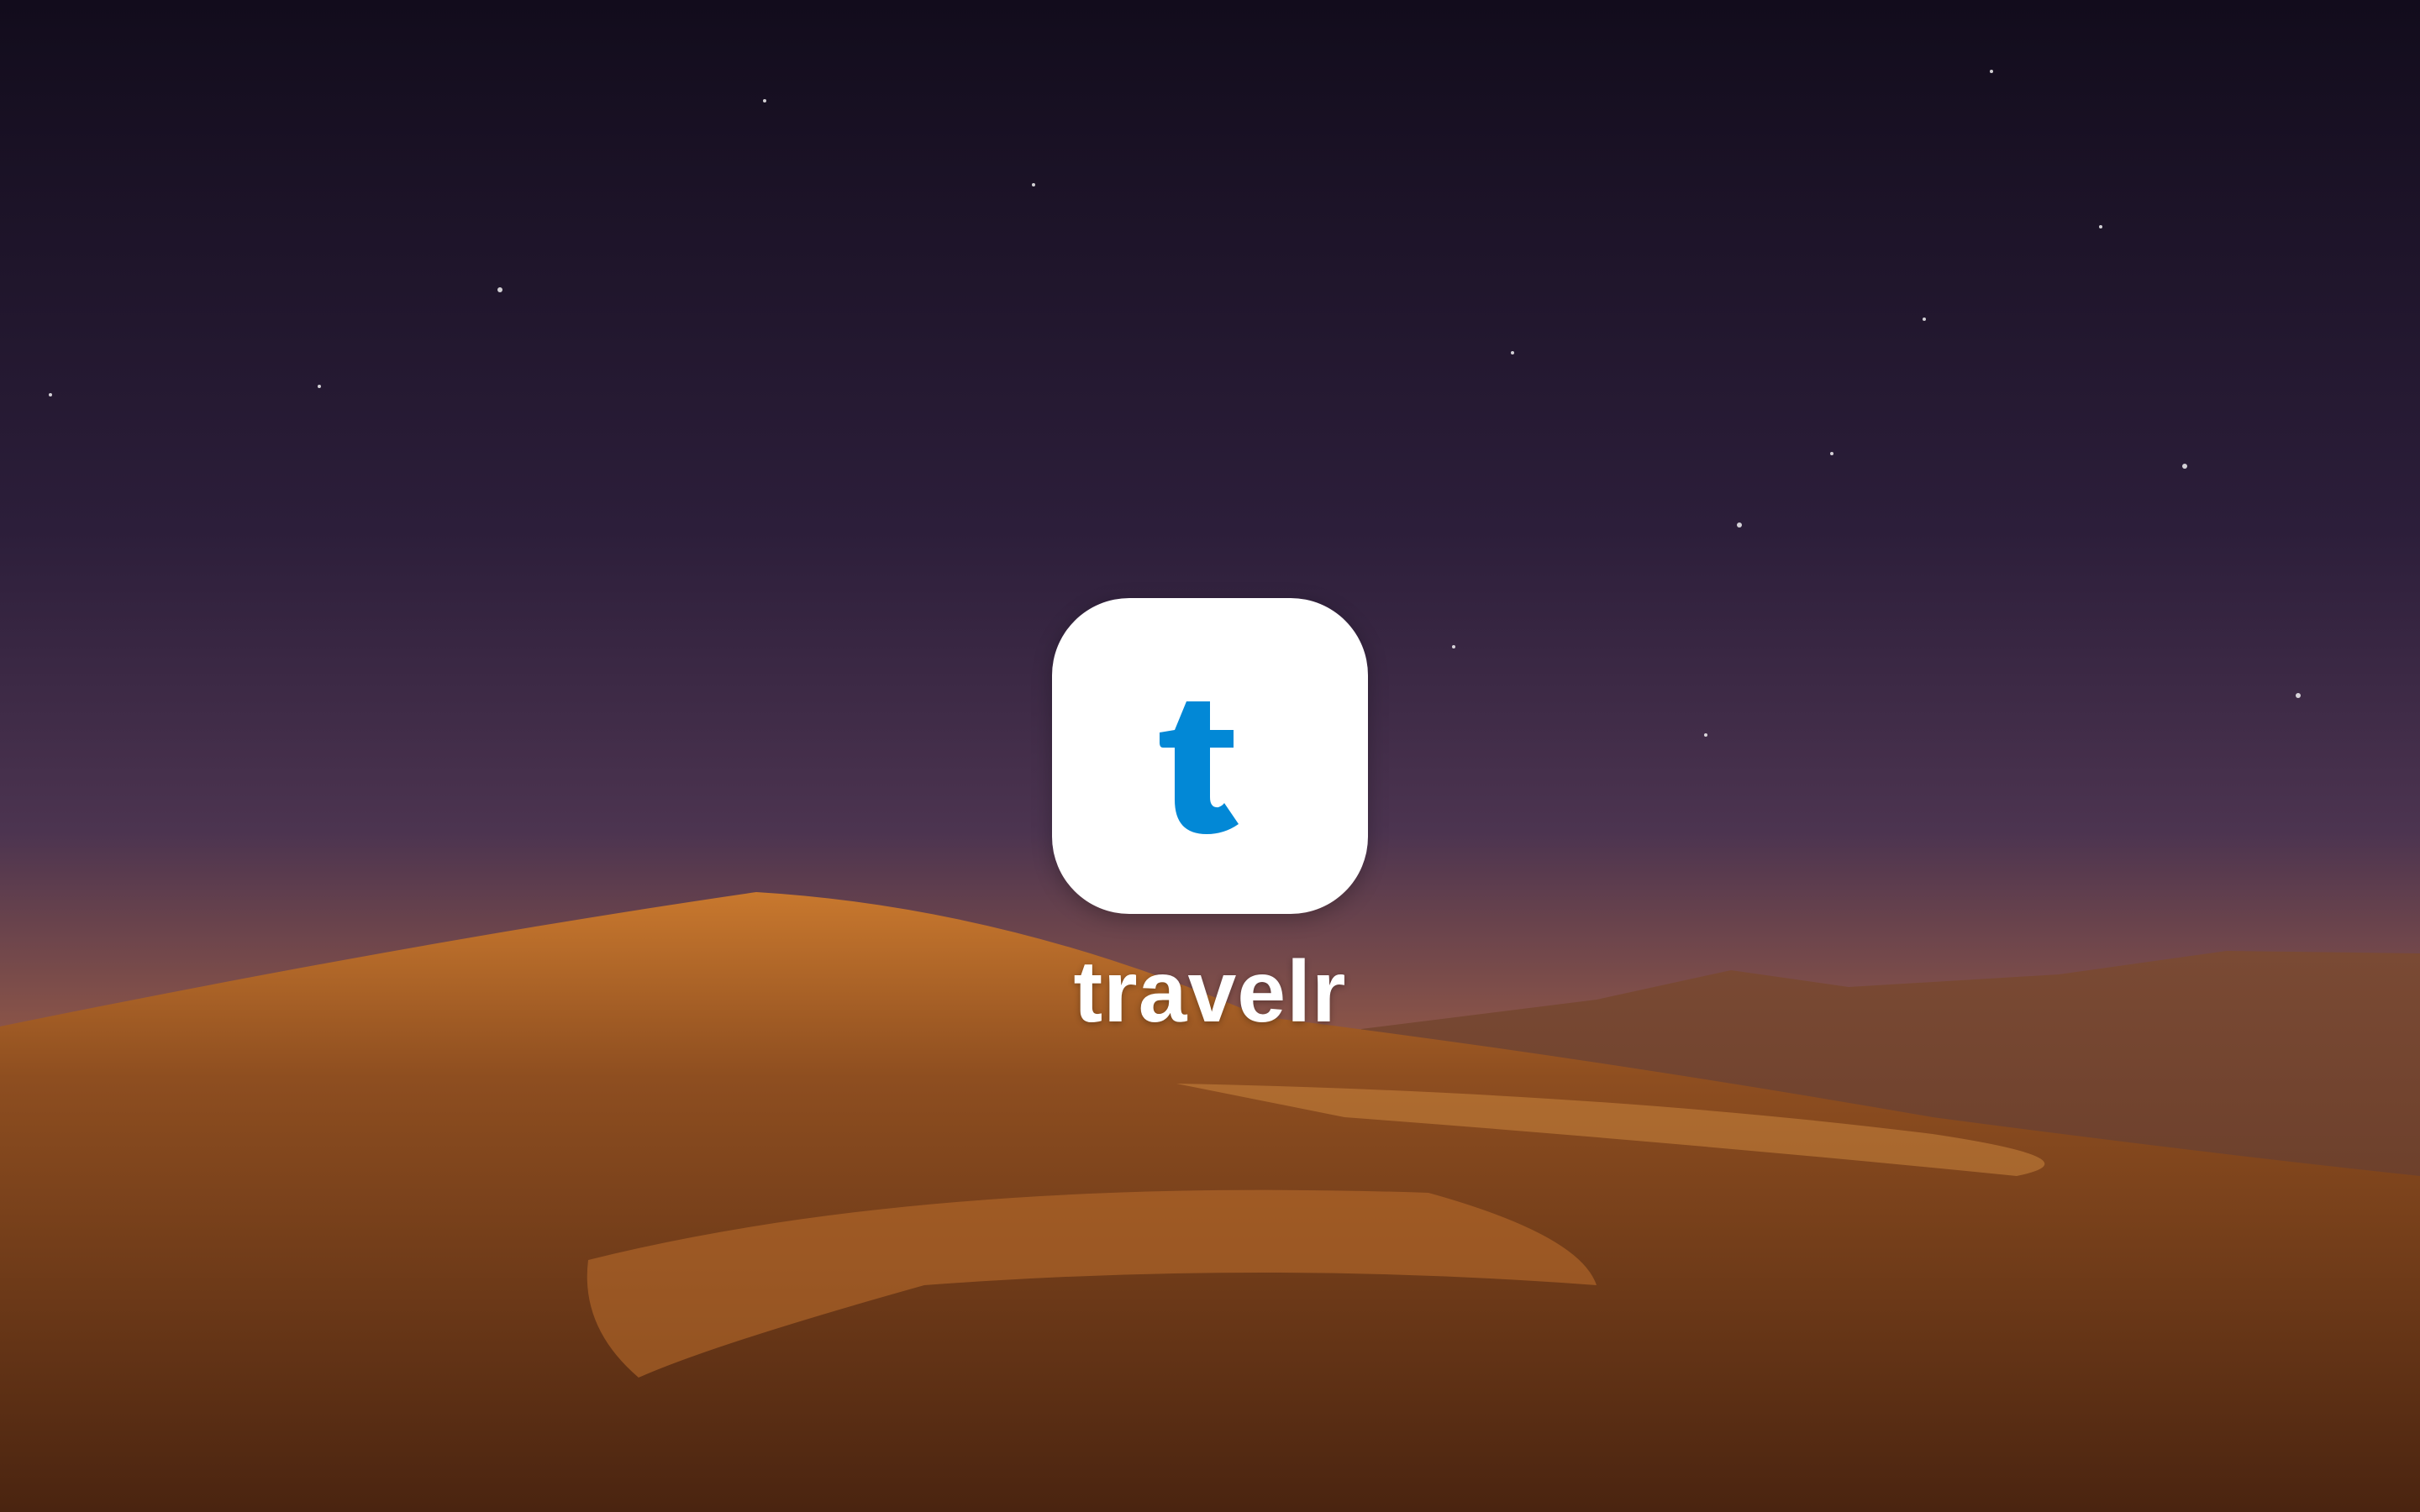  Describe the element at coordinates (1199, 767) in the screenshot. I see `travelr-logo-icon` at that location.